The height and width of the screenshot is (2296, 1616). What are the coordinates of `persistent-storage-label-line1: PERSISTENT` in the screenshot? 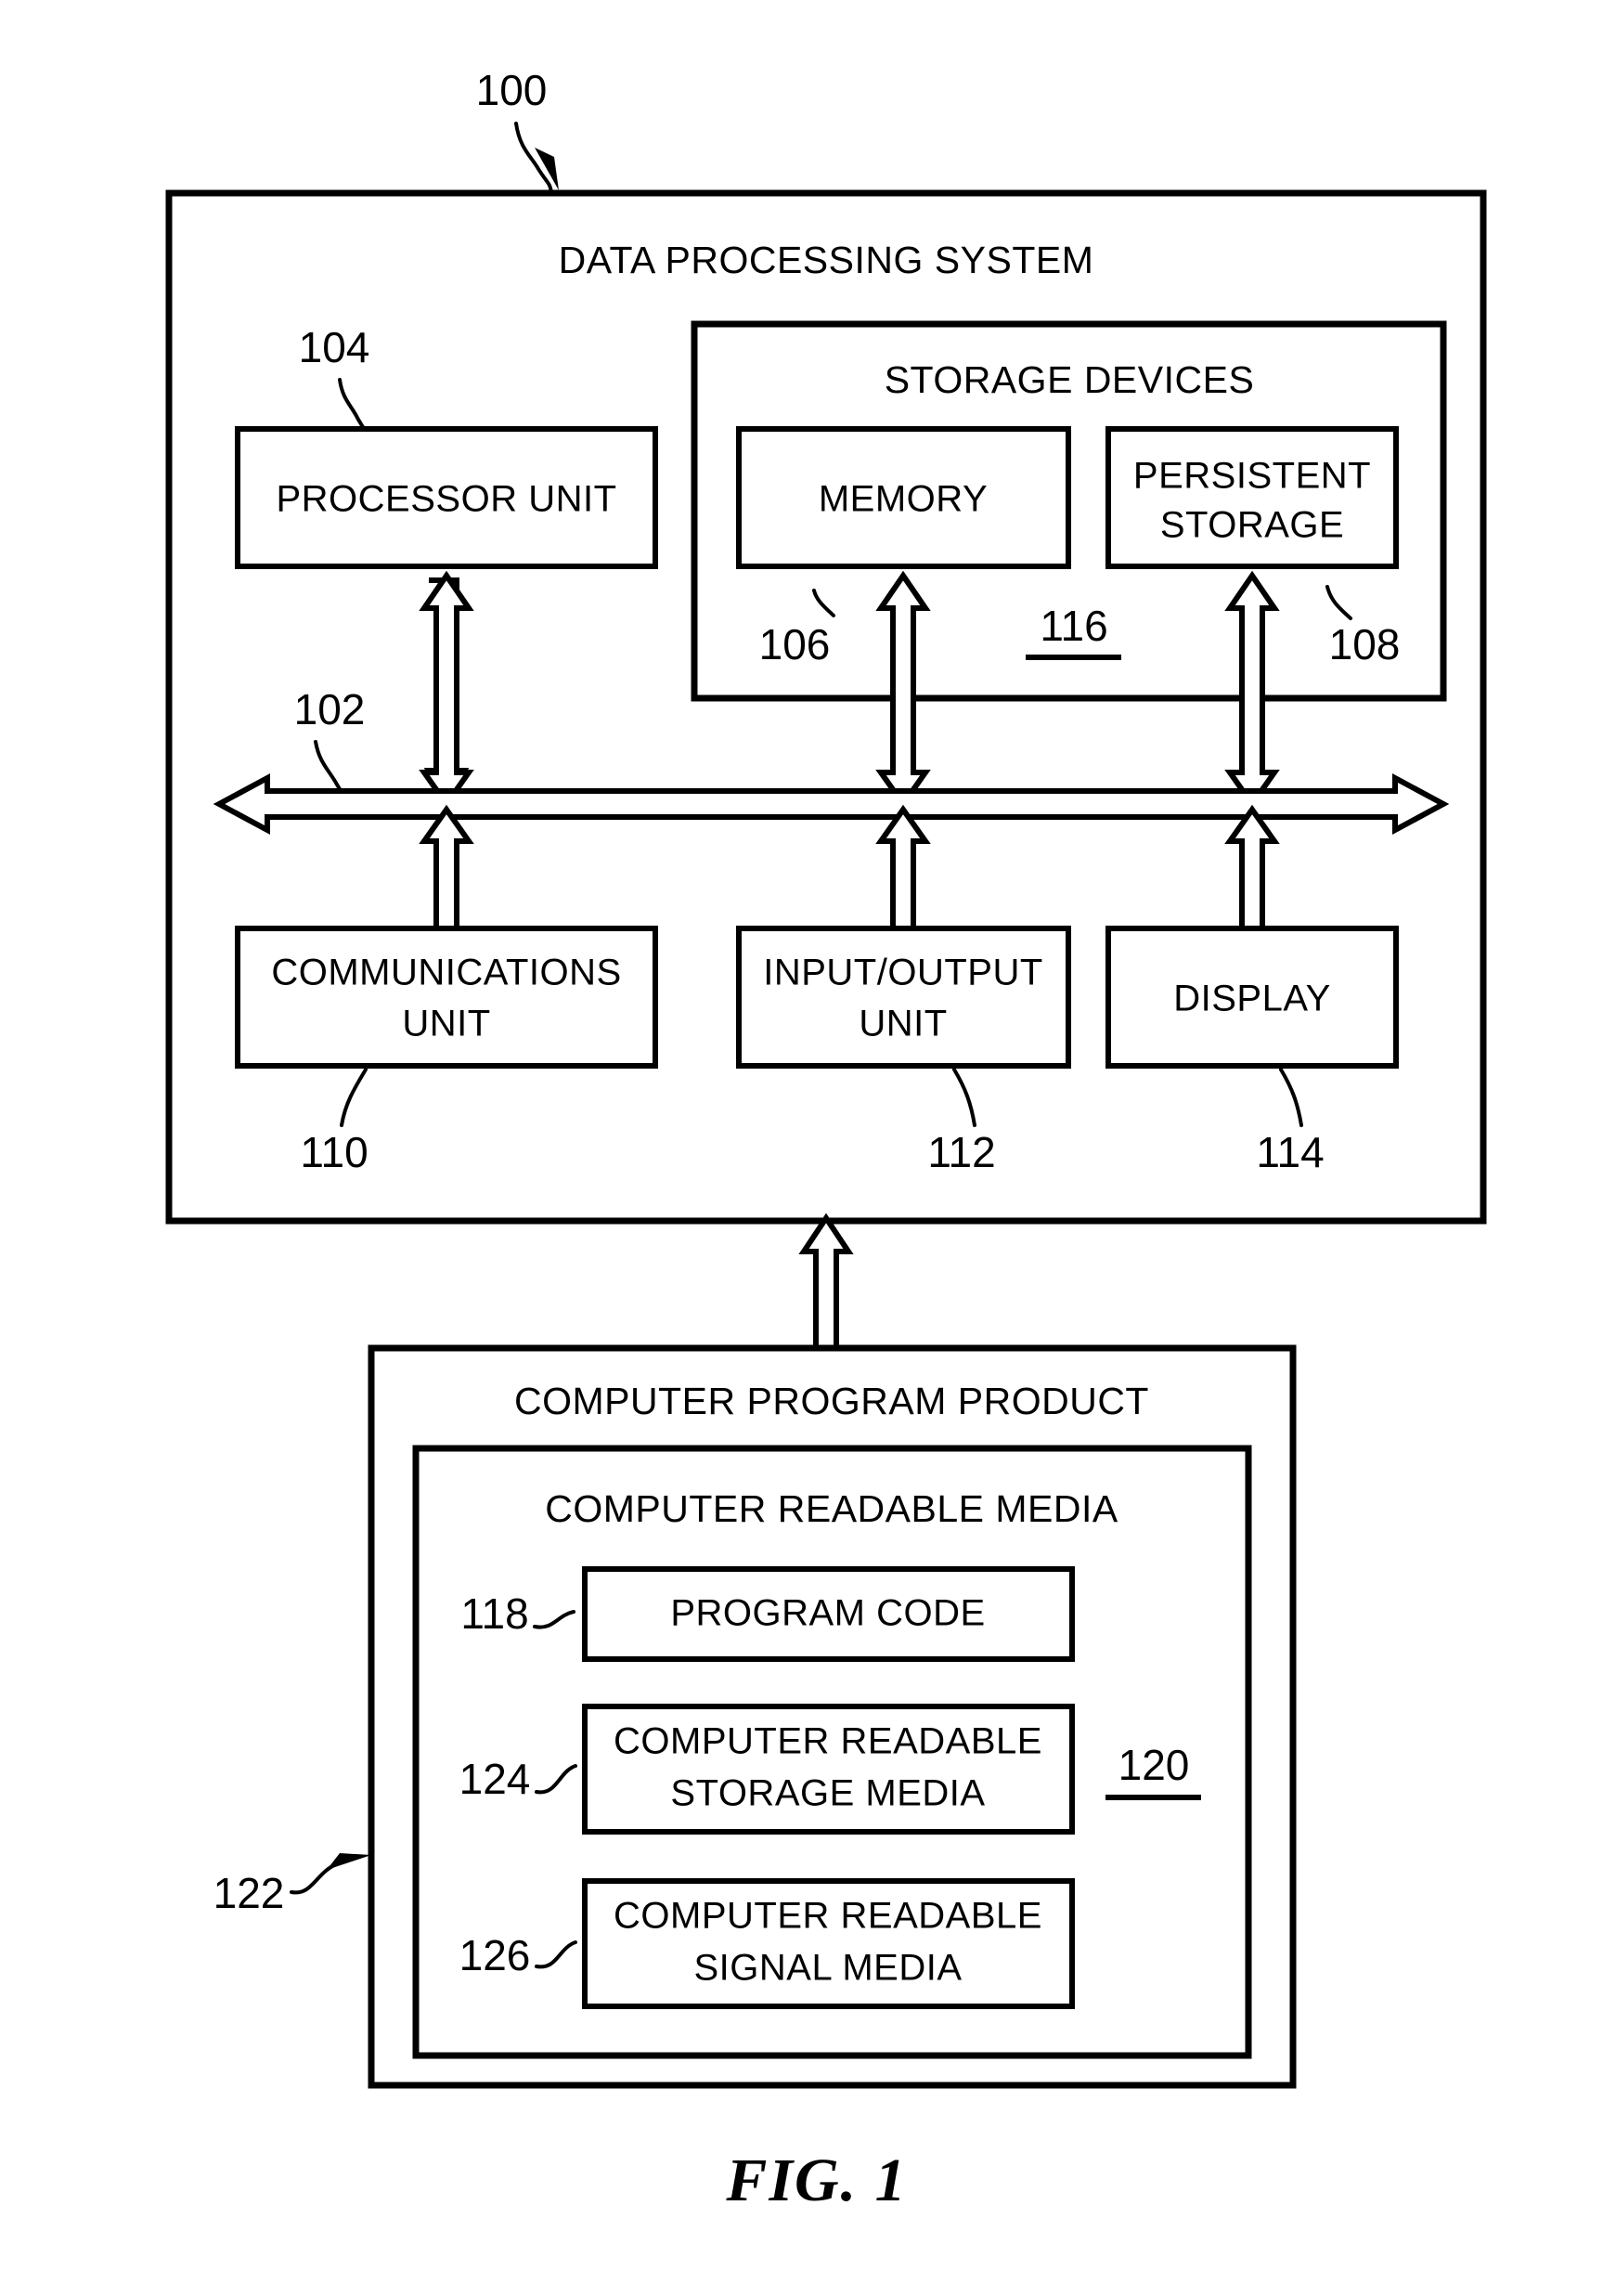 It's located at (1252, 476).